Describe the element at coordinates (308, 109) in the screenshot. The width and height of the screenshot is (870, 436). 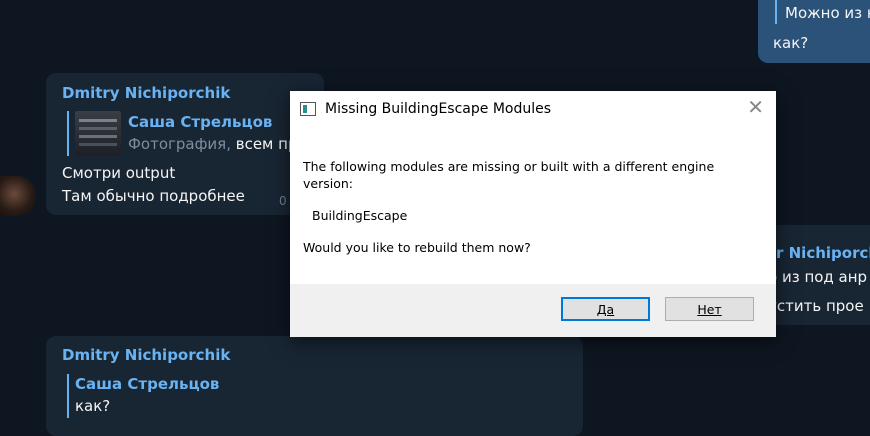
I see `app-window-icon` at that location.